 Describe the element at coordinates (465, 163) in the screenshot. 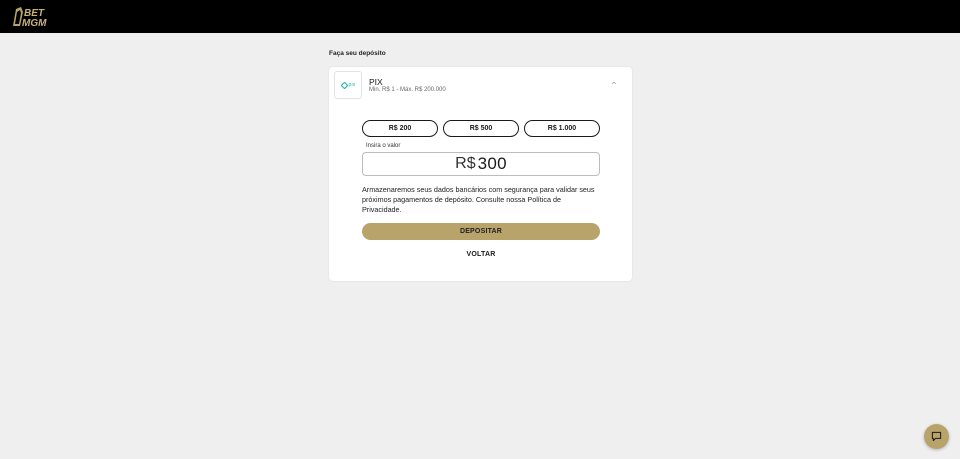

I see `currency-symbol: R$` at that location.